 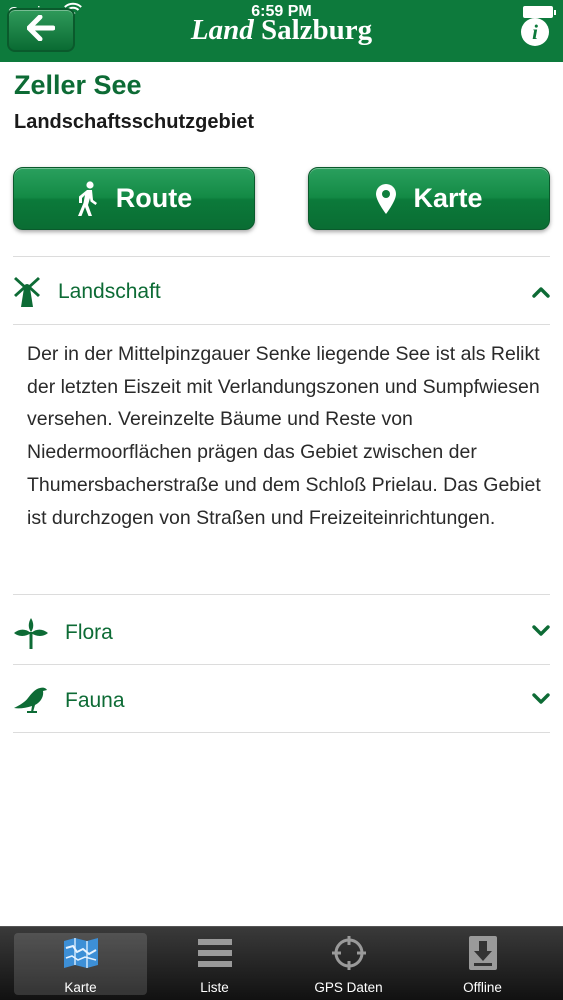 What do you see at coordinates (222, 30) in the screenshot?
I see `logo-land-text: Land` at bounding box center [222, 30].